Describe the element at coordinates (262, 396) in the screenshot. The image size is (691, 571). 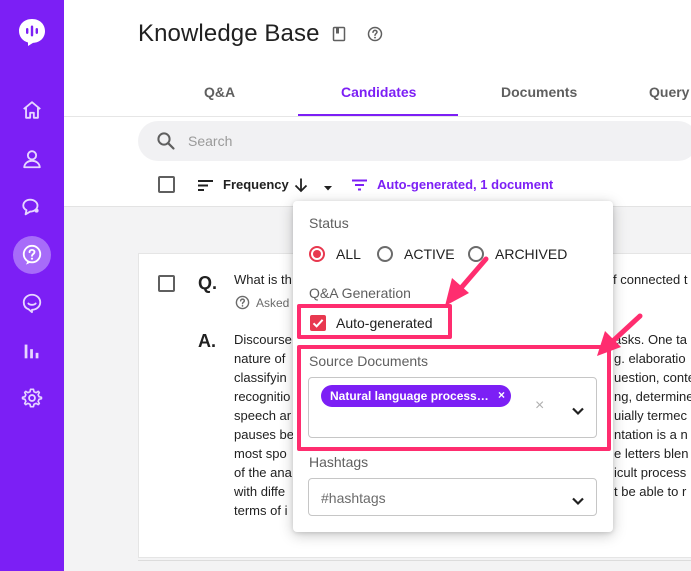
I see `answer-line: recognitio` at that location.